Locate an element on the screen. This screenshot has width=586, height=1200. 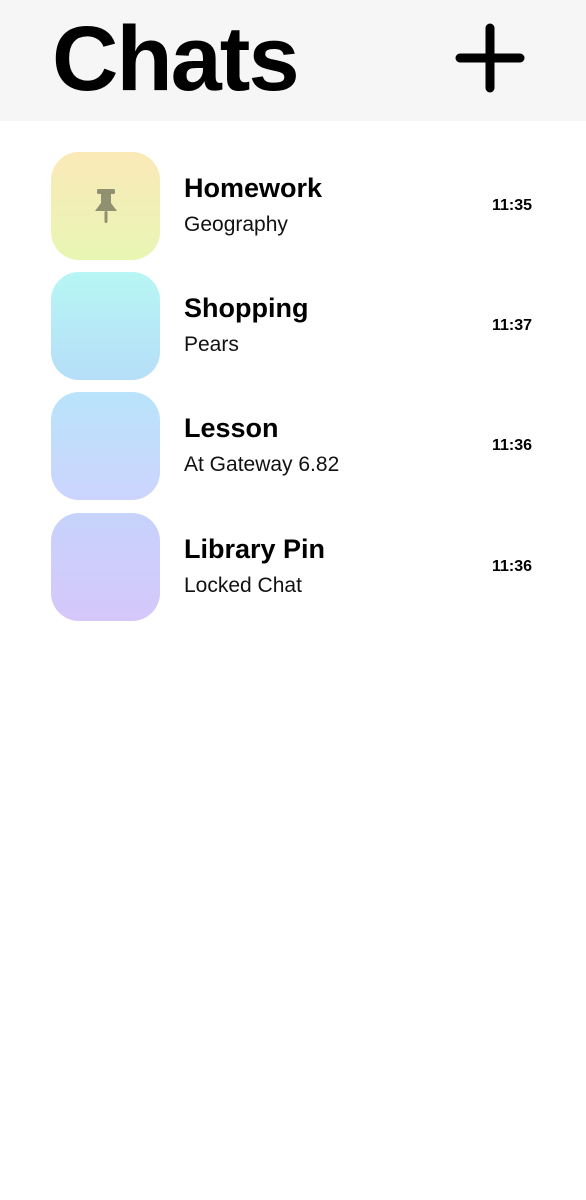
chat-avatar is located at coordinates (105, 567).